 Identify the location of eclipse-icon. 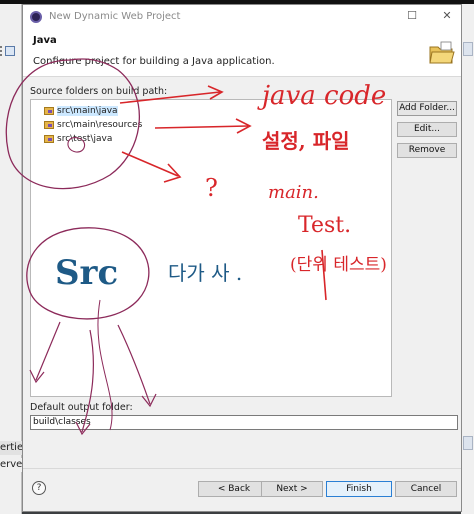
(36, 17).